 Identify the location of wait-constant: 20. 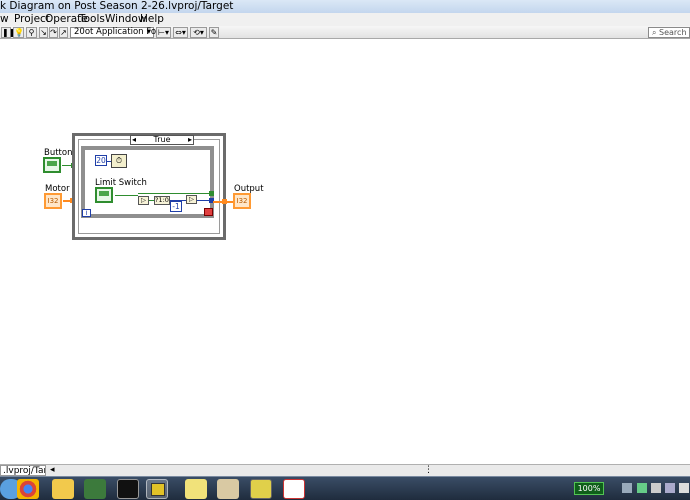
(101, 160).